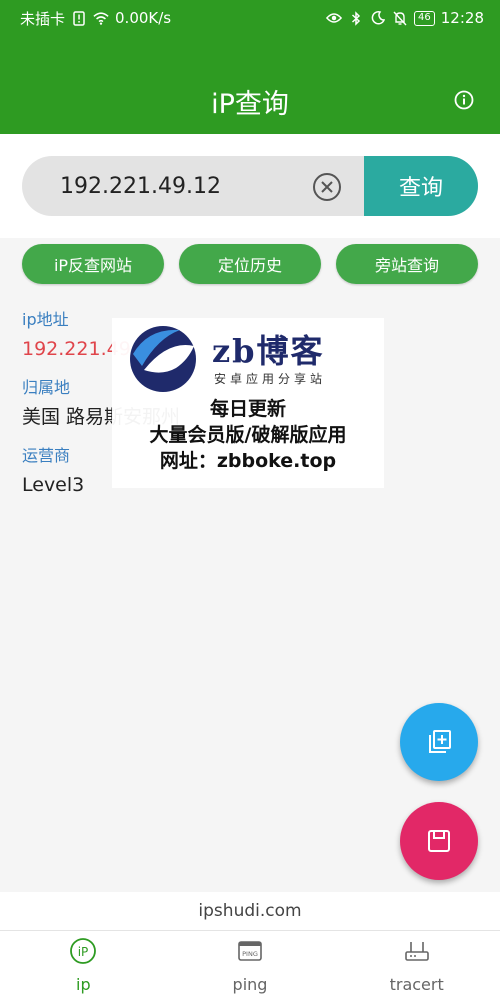  What do you see at coordinates (43, 18) in the screenshot?
I see `carrier-text: 未插卡` at bounding box center [43, 18].